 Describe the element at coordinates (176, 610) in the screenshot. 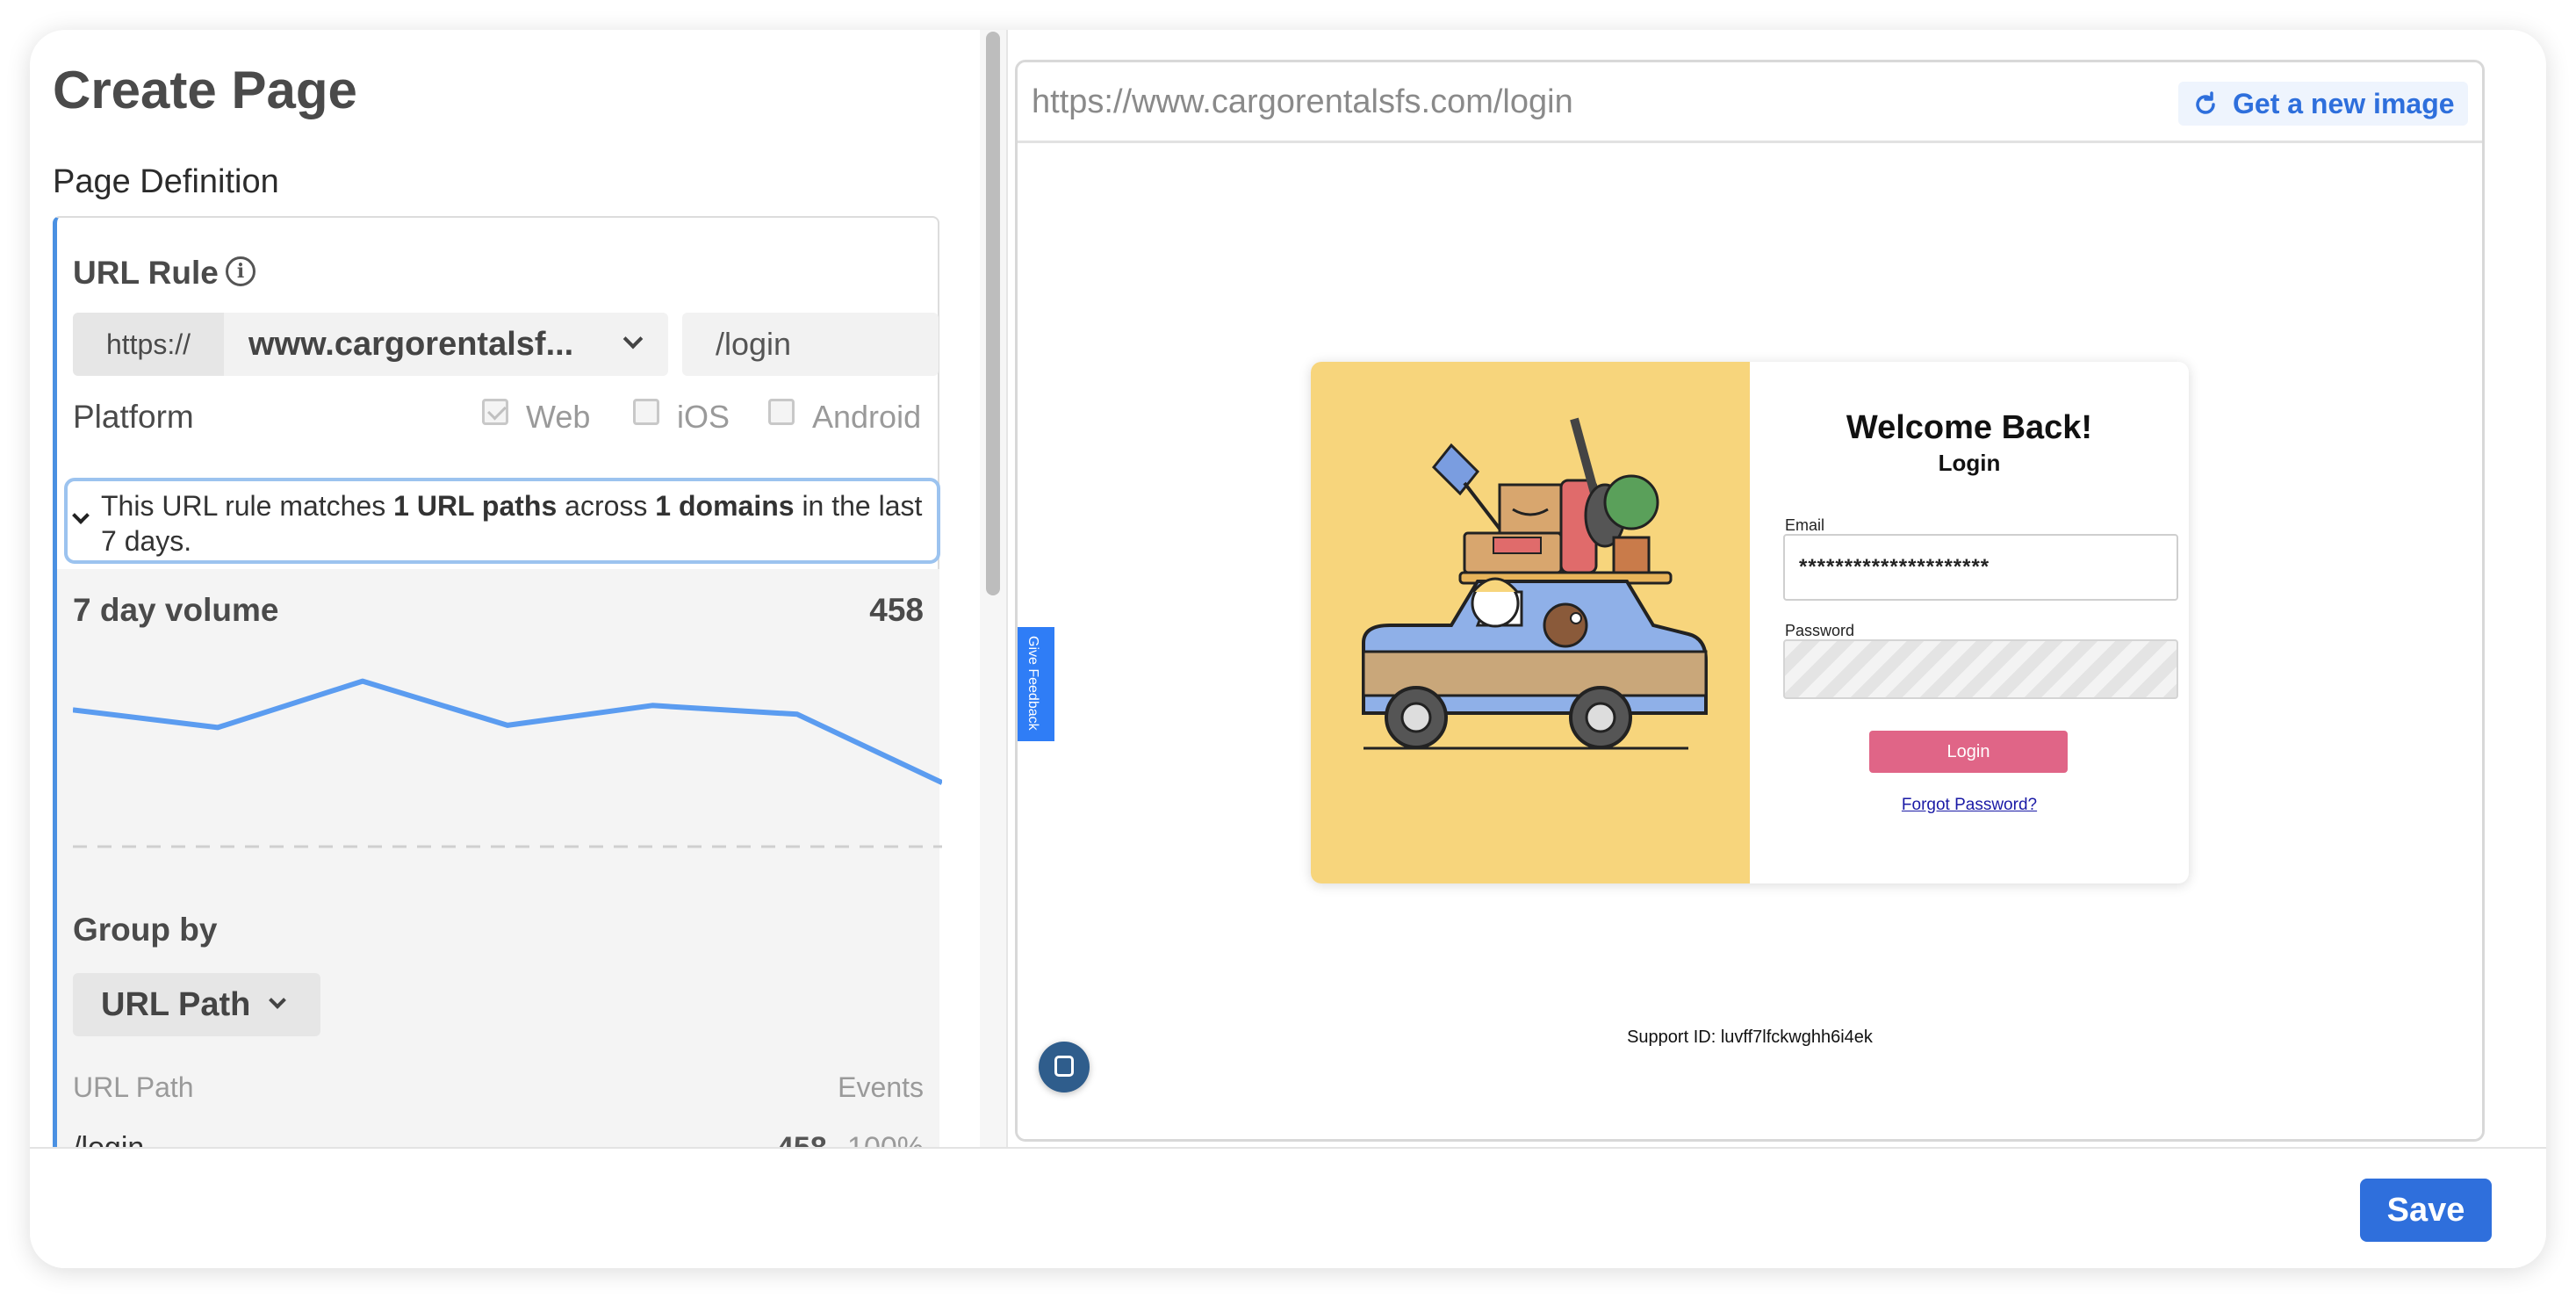

I see `volume-label: 7 day volume` at that location.